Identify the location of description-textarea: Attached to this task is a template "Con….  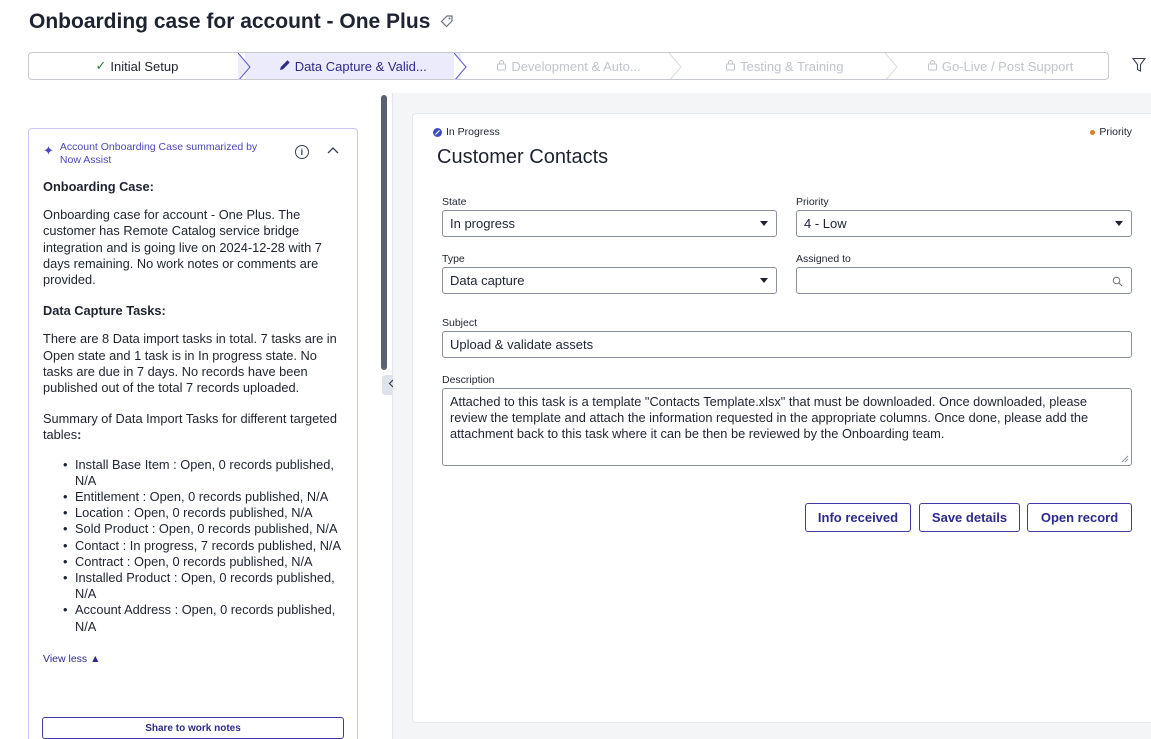
(787, 427).